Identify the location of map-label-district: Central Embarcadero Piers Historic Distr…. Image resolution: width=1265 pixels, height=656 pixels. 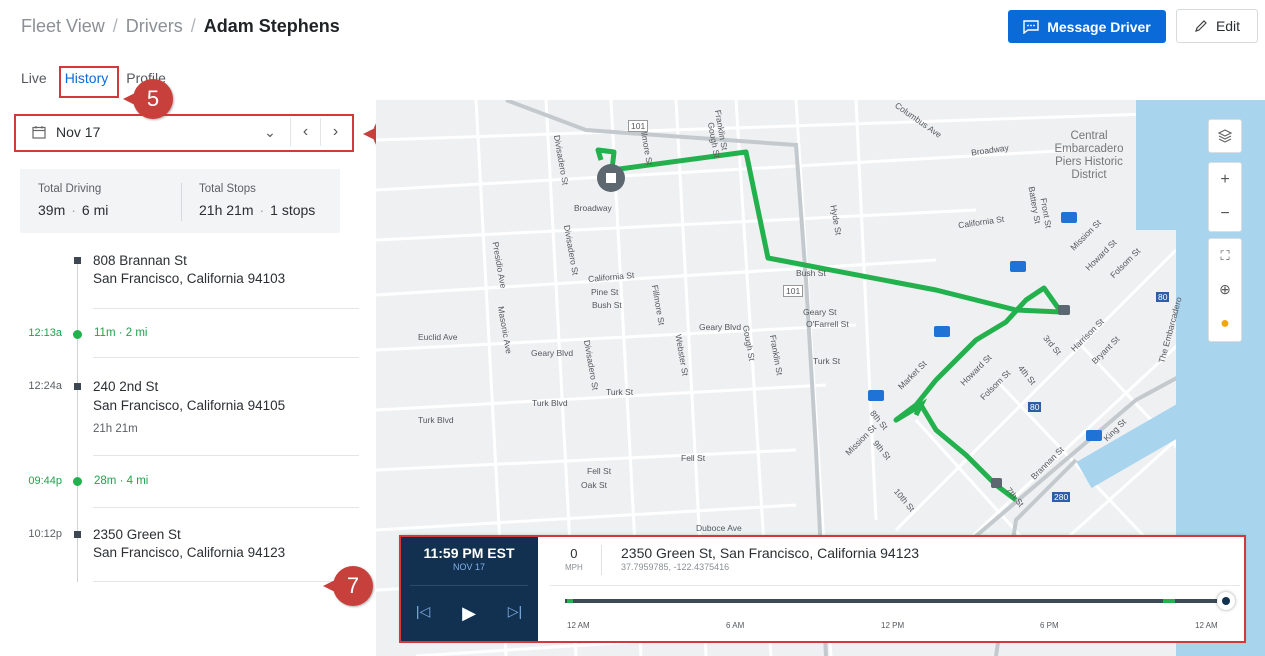
(1089, 155).